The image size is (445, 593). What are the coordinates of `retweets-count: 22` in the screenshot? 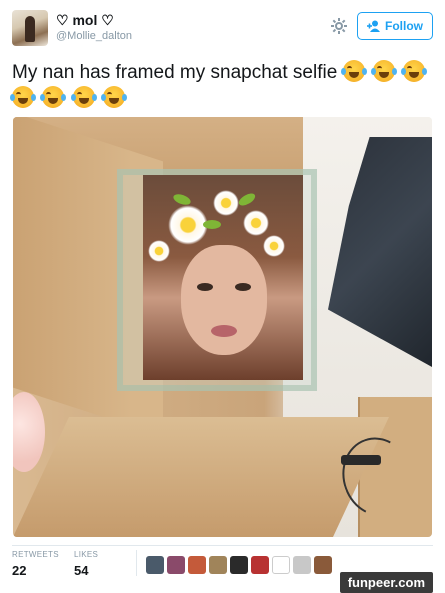 It's located at (19, 570).